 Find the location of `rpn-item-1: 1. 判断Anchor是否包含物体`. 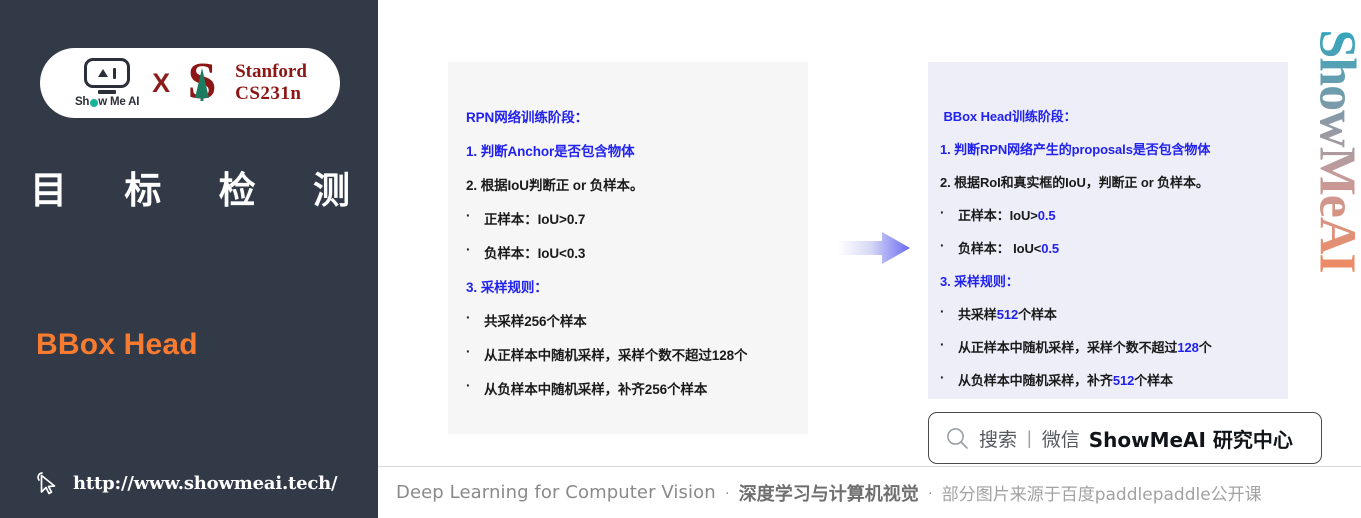

rpn-item-1: 1. 判断Anchor是否包含物体 is located at coordinates (628, 150).